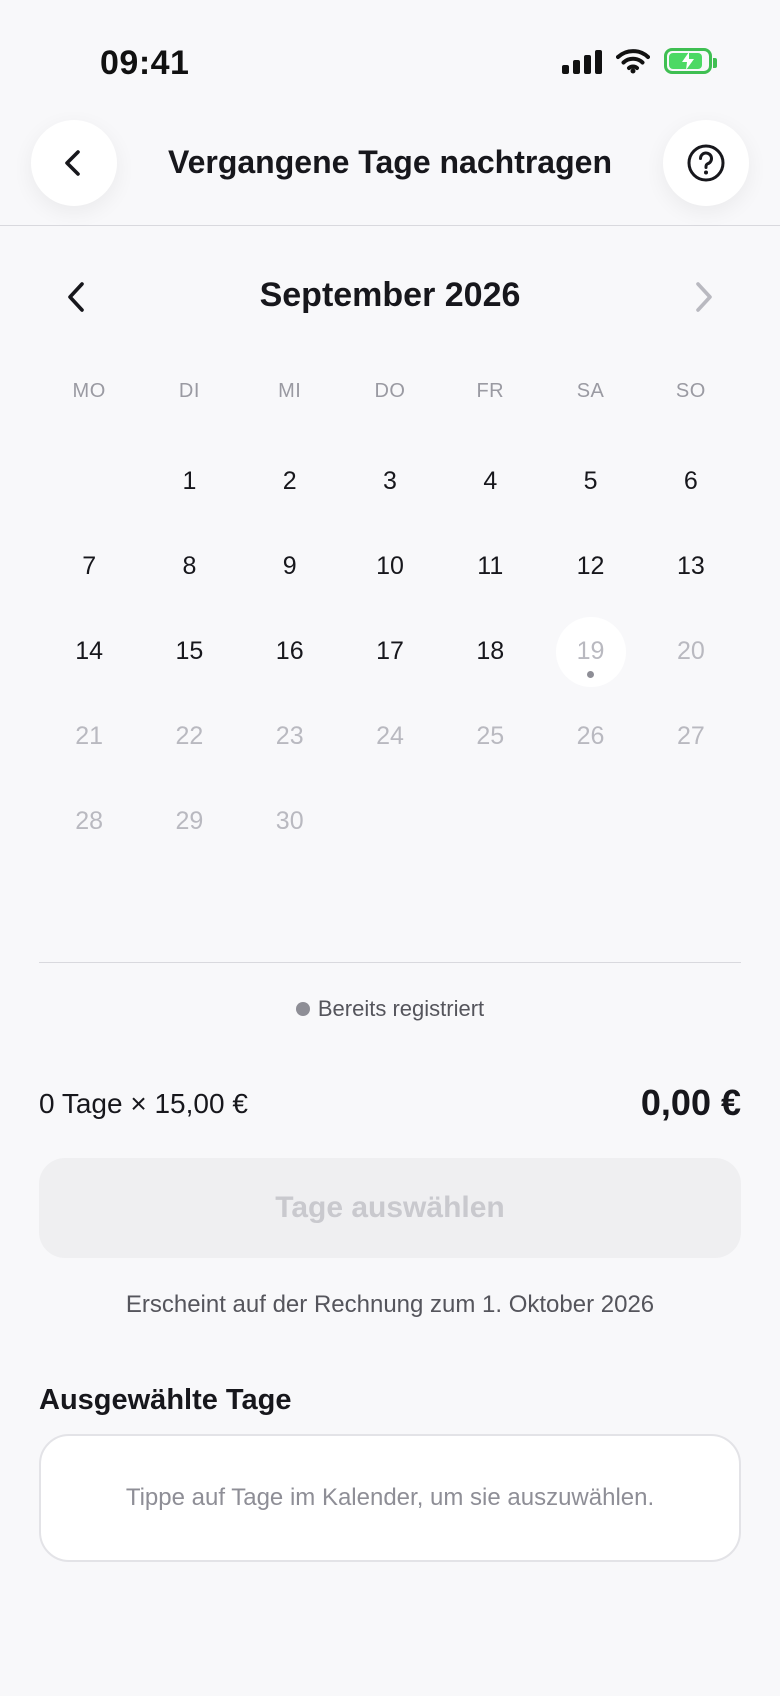 The height and width of the screenshot is (1696, 780). Describe the element at coordinates (633, 61) in the screenshot. I see `wifi-icon` at that location.